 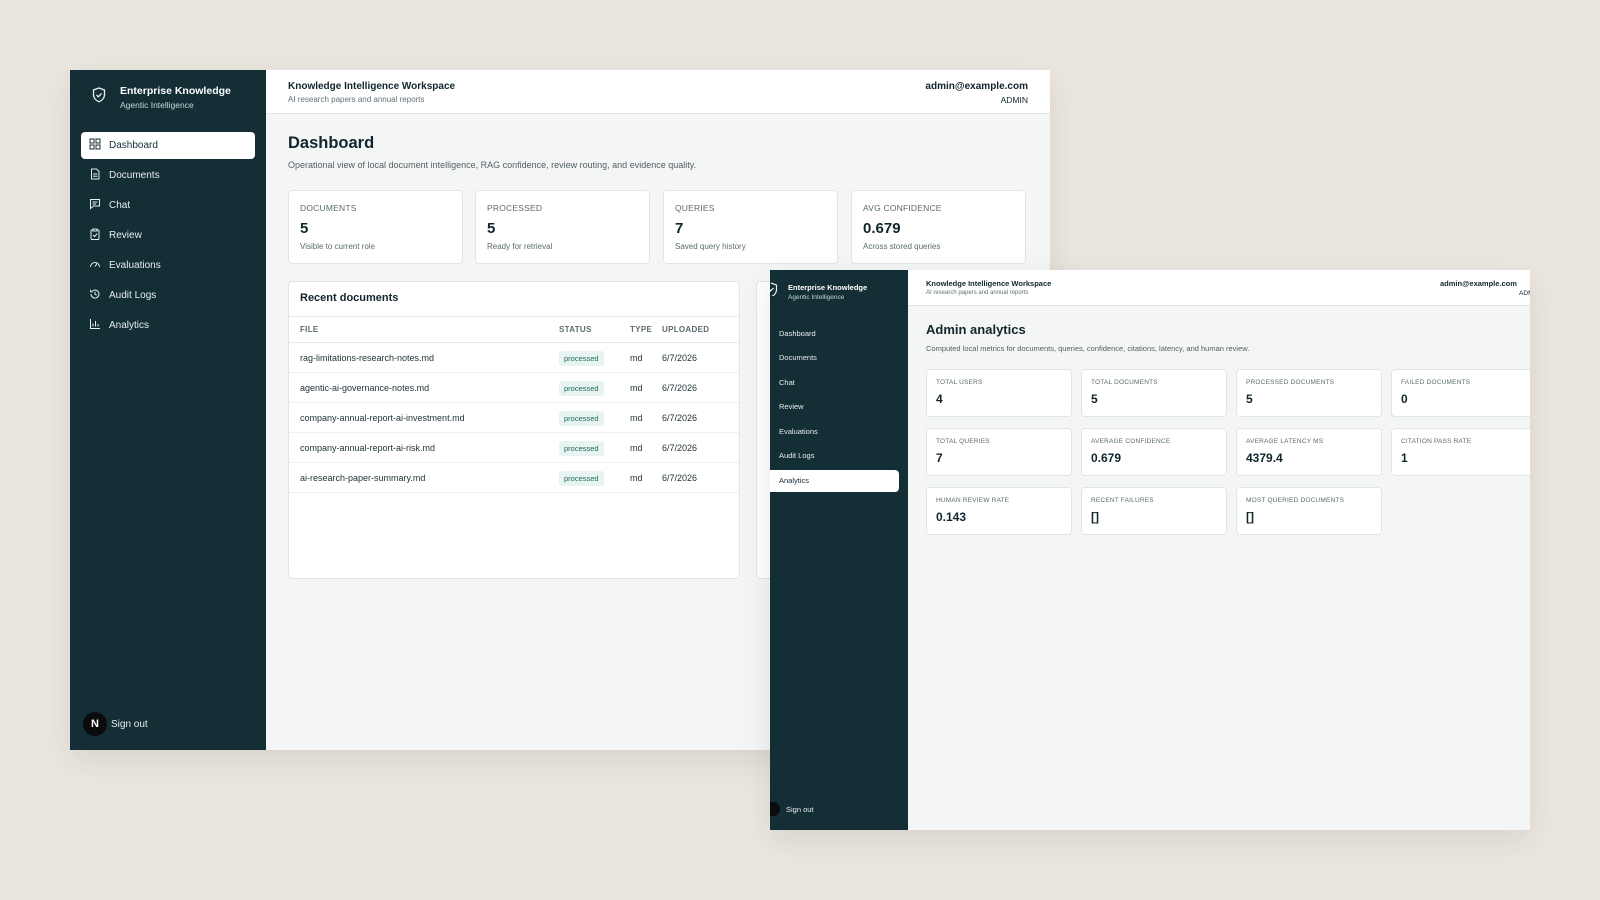 What do you see at coordinates (1436, 382) in the screenshot?
I see `metric-label: FAILED DOCUMENTS` at bounding box center [1436, 382].